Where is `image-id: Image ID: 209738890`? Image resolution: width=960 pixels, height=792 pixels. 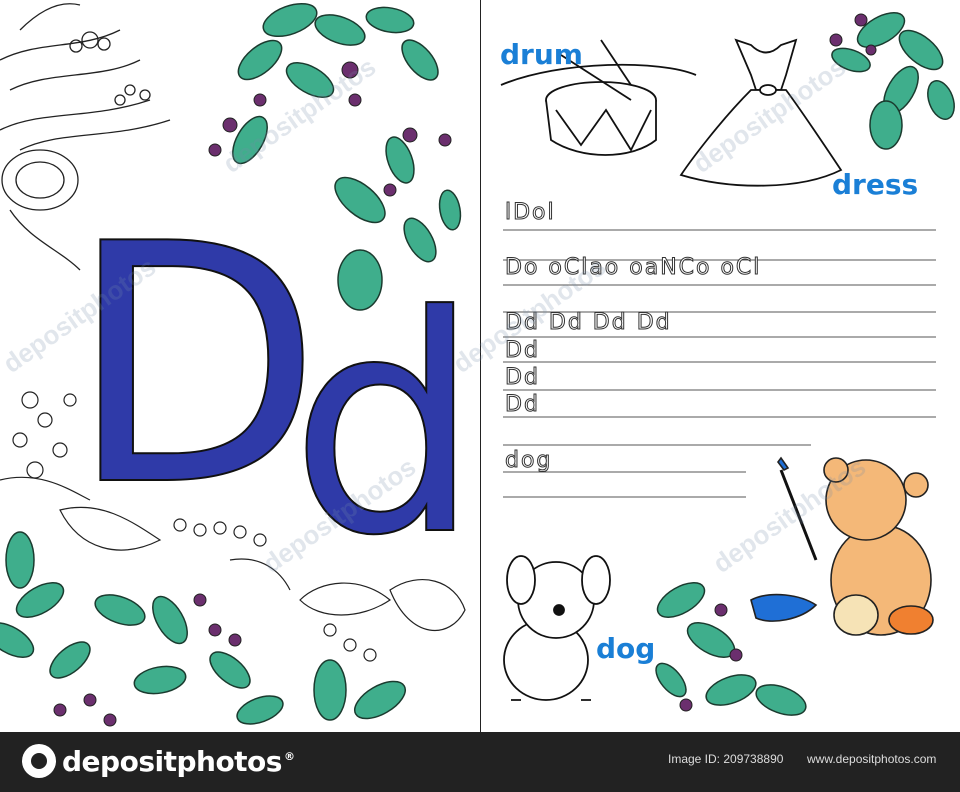 image-id: Image ID: 209738890 is located at coordinates (726, 759).